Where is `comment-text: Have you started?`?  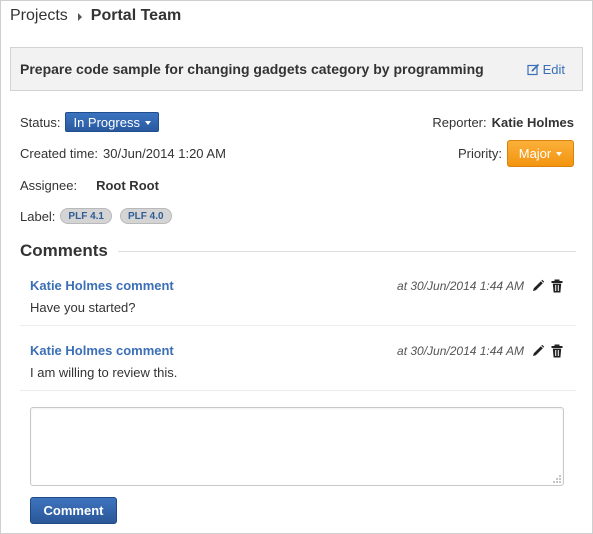 comment-text: Have you started? is located at coordinates (83, 307).